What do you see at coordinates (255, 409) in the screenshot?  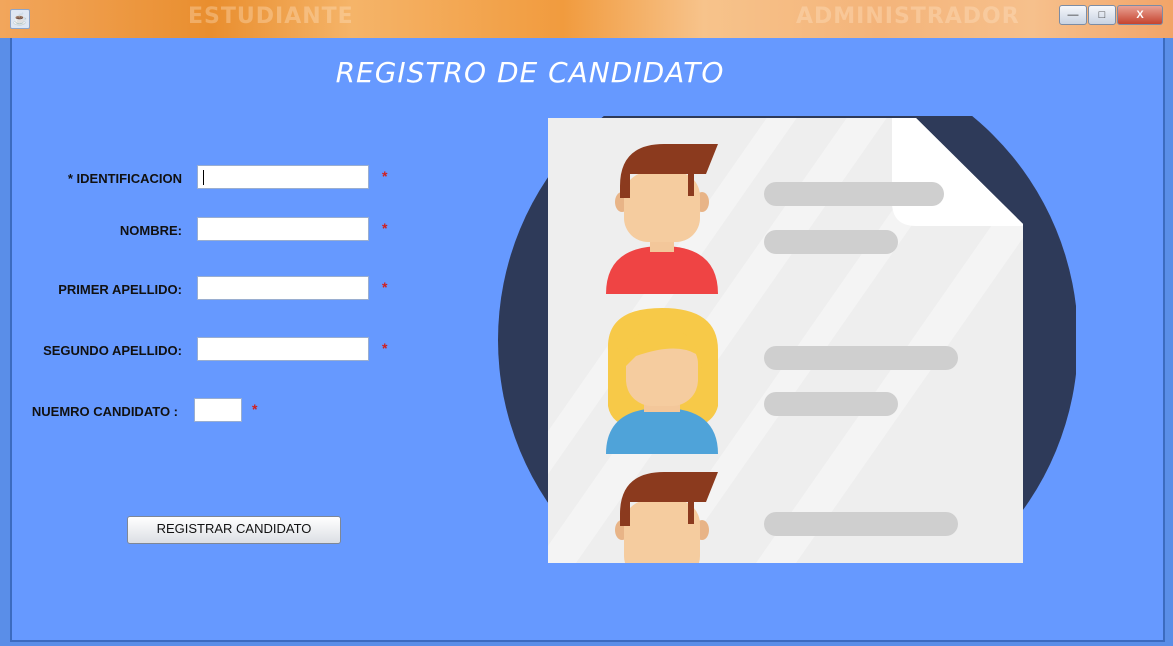 I see `numero-candidato-required-mark: *` at bounding box center [255, 409].